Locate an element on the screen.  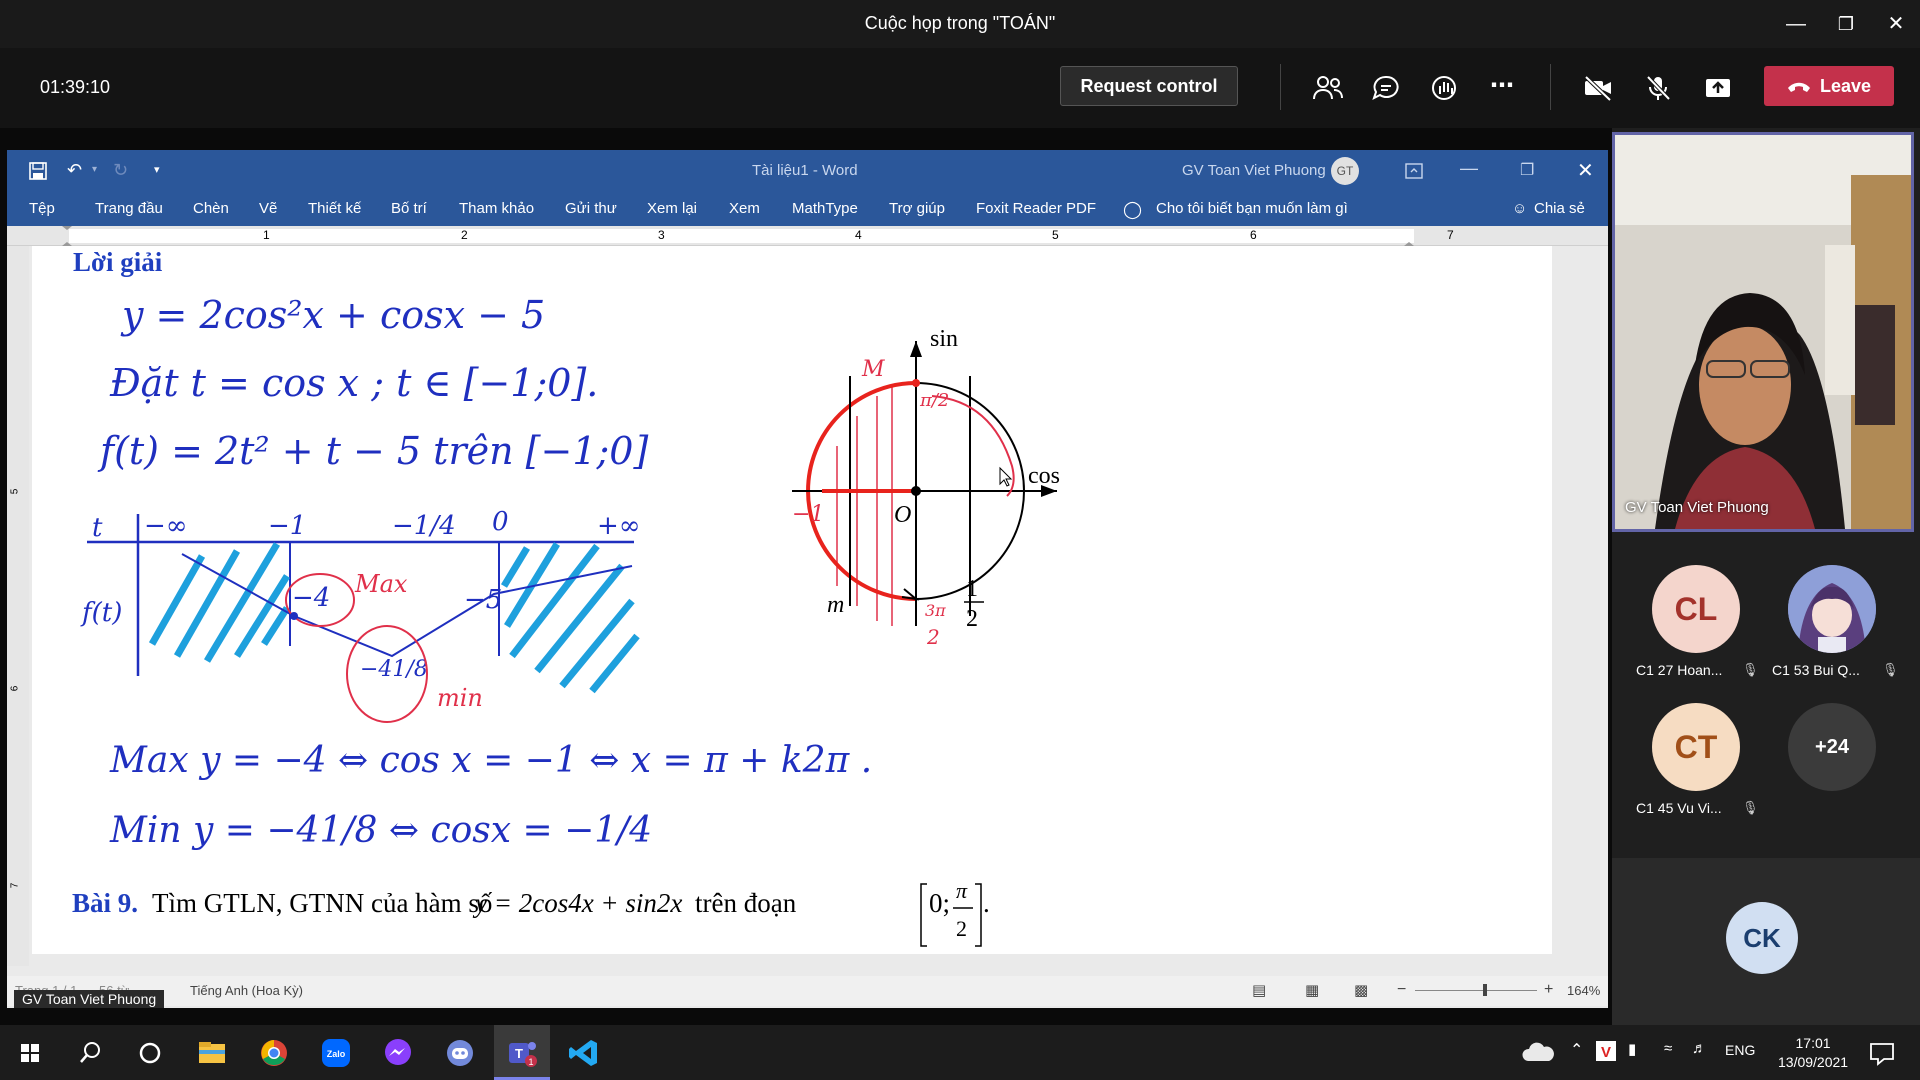
doc-title: Tài liệu1 - Word is located at coordinates (805, 170).